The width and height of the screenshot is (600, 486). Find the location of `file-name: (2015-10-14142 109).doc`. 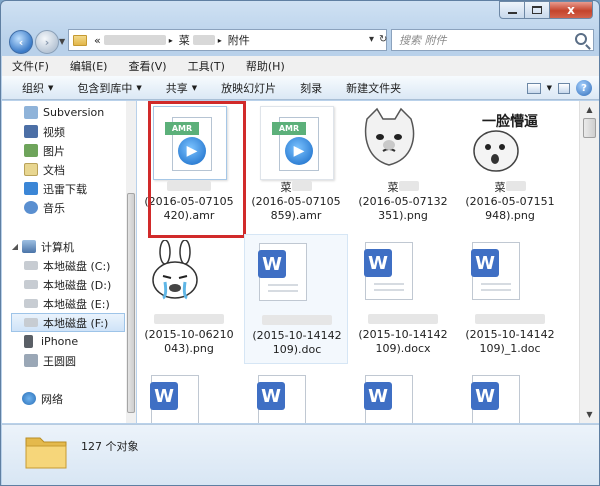

file-name: (2015-10-14142 109).doc is located at coordinates (297, 336).